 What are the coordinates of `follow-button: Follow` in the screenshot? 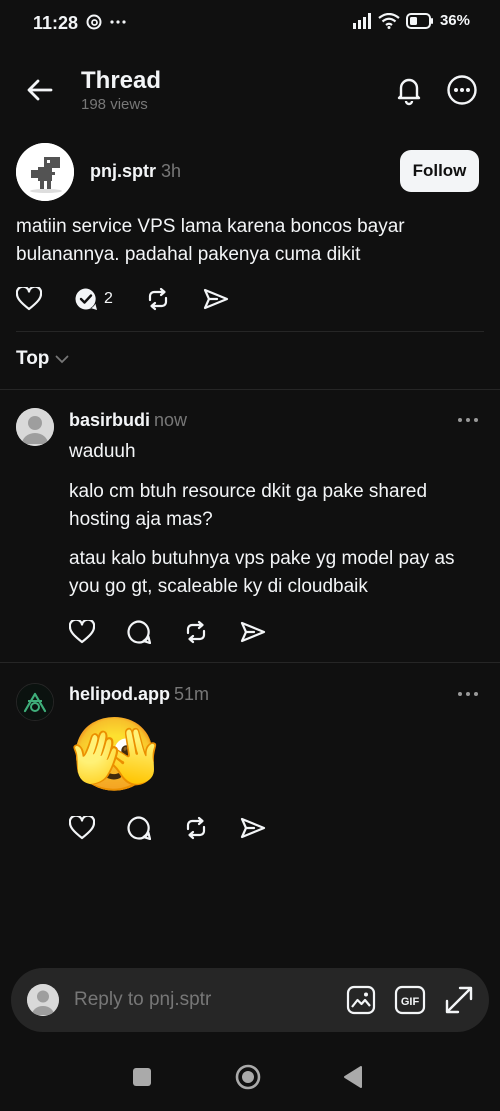 It's located at (439, 171).